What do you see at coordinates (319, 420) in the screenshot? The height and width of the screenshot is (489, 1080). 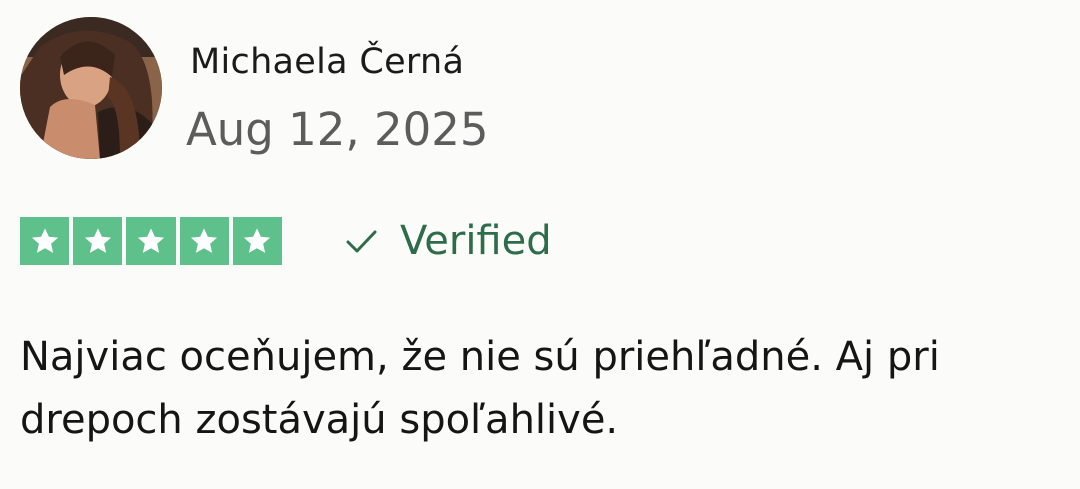 I see `review-text-line: drepoch zostávajú spoľahlivé.` at bounding box center [319, 420].